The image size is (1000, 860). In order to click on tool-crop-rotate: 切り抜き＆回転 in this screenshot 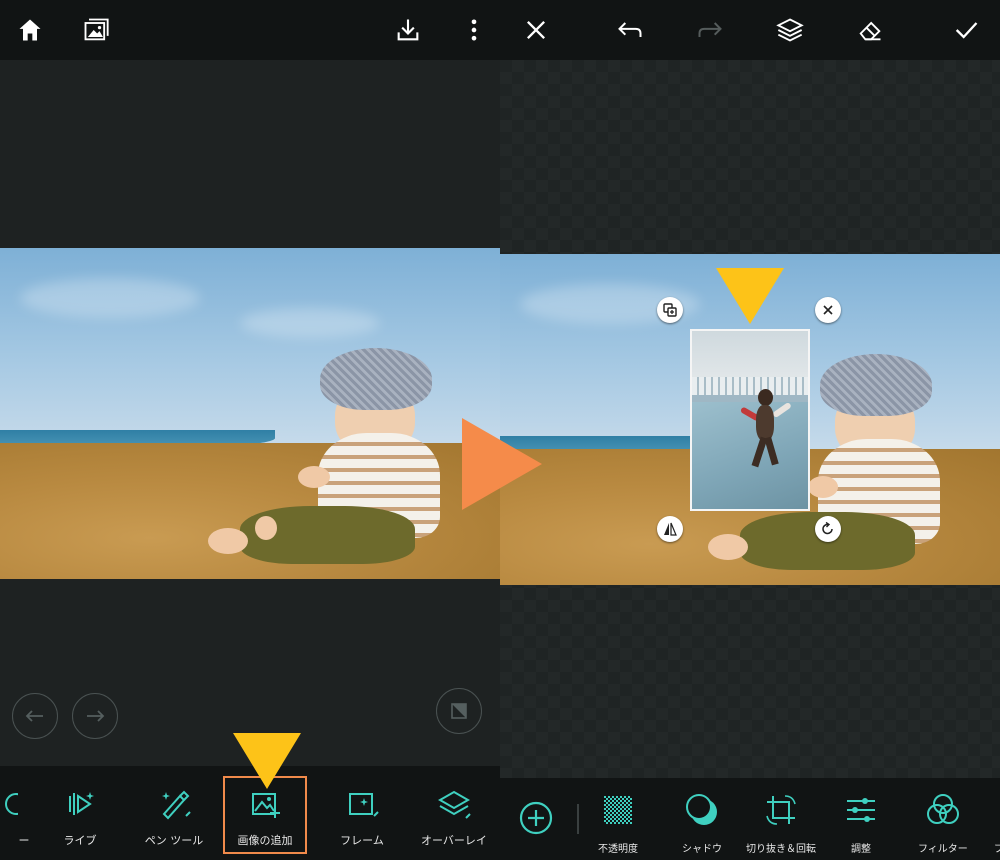, I will do `click(781, 825)`.